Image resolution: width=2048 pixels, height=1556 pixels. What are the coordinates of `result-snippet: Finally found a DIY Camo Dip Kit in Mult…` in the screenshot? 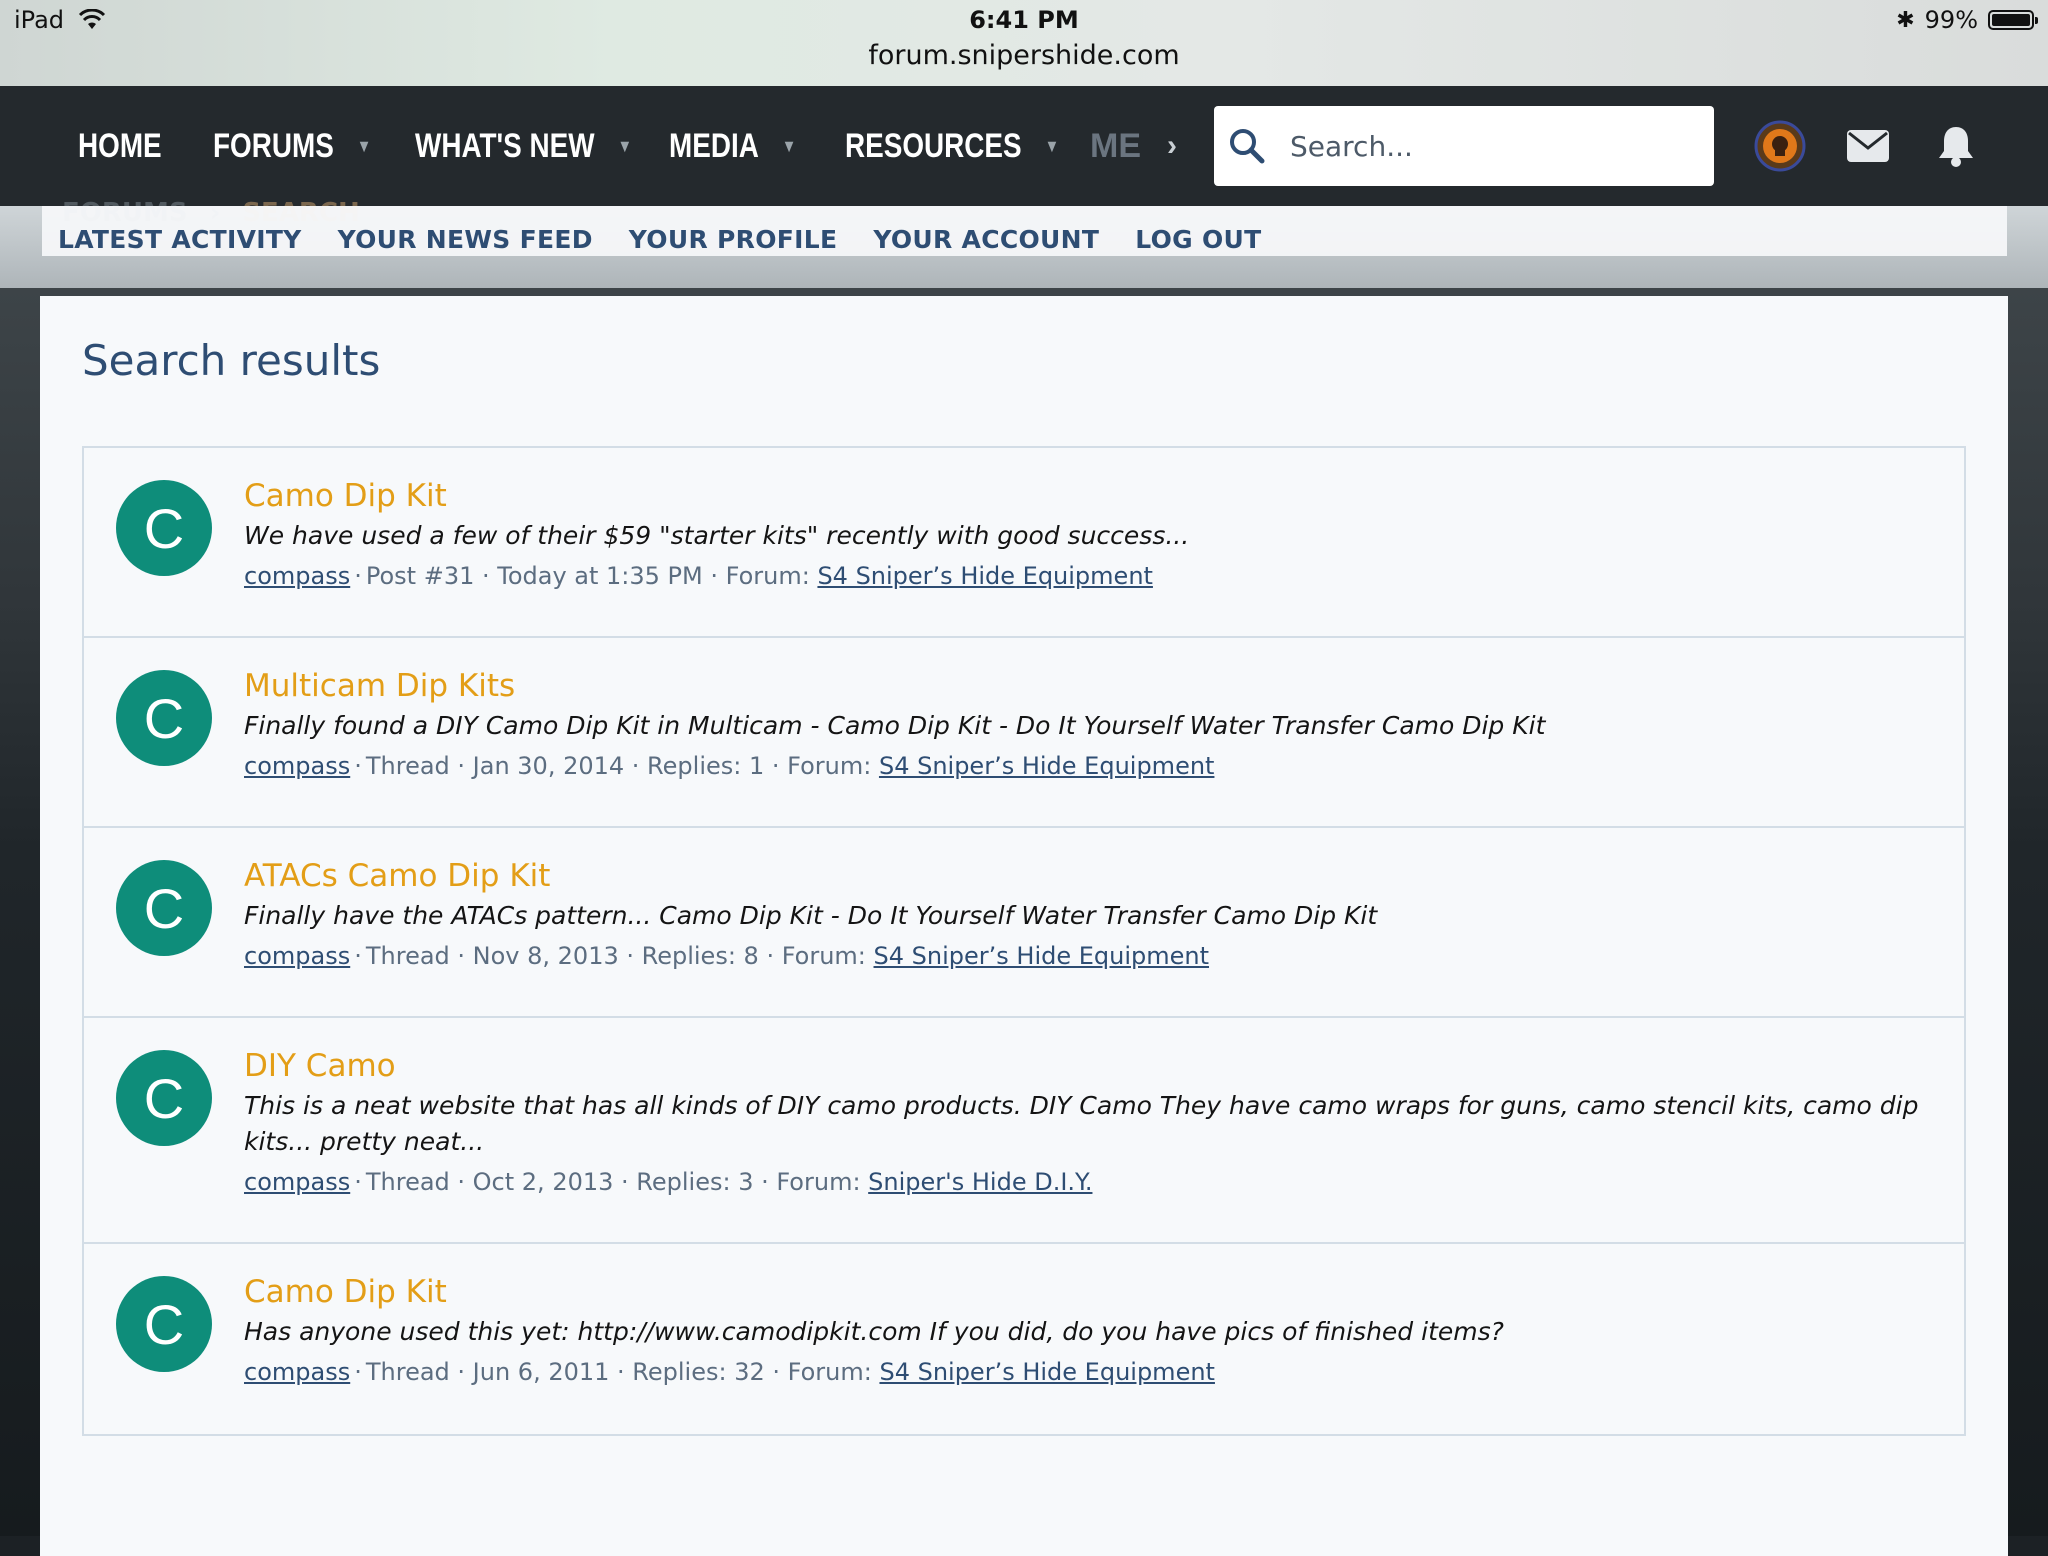 It's located at (895, 725).